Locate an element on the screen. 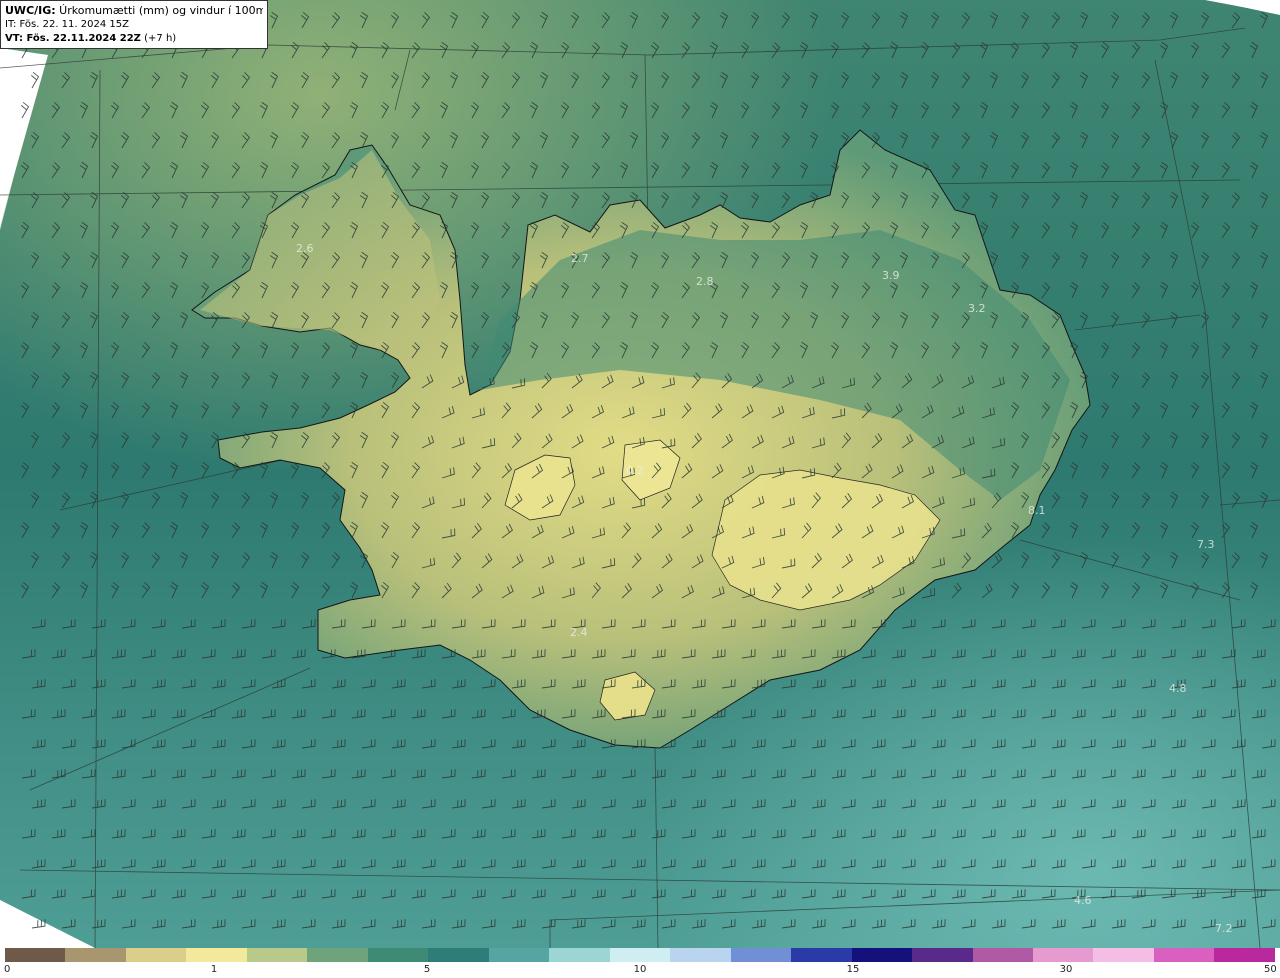 The height and width of the screenshot is (978, 1280). value-label: 2.4 is located at coordinates (579, 632).